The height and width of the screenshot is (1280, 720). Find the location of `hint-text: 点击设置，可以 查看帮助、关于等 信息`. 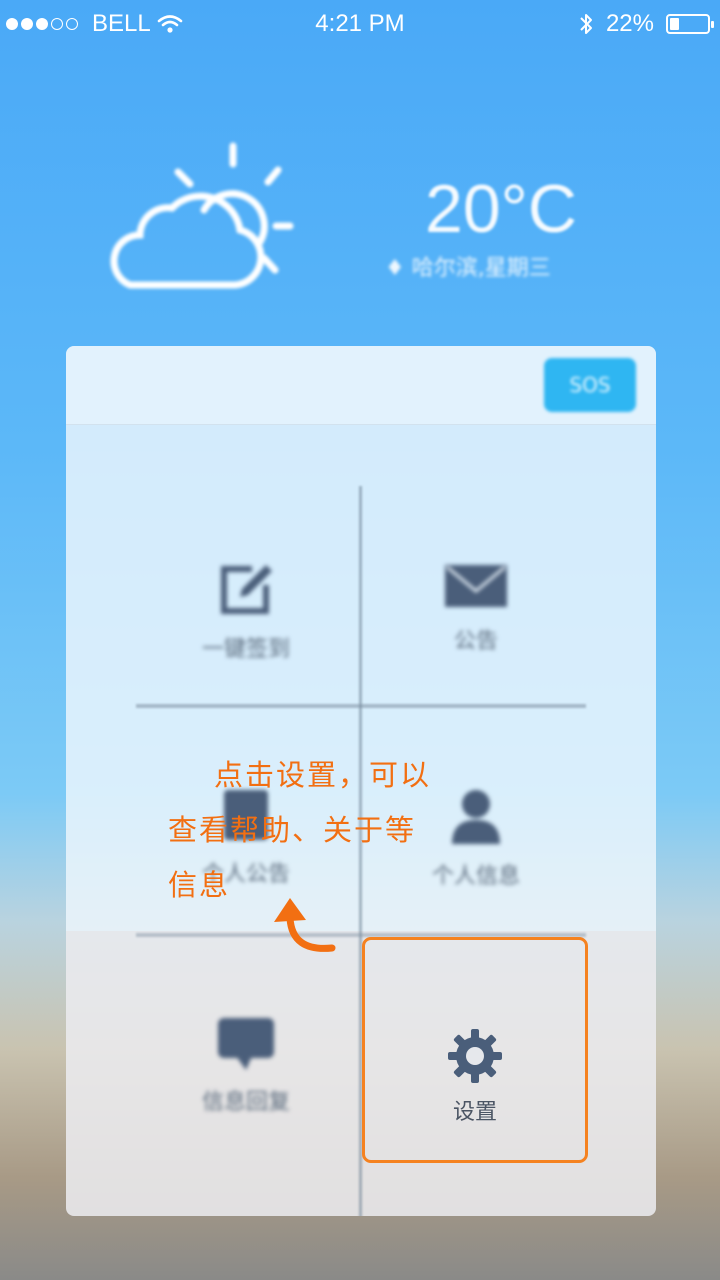

hint-text: 点击设置，可以 查看帮助、关于等 信息 is located at coordinates (323, 830).